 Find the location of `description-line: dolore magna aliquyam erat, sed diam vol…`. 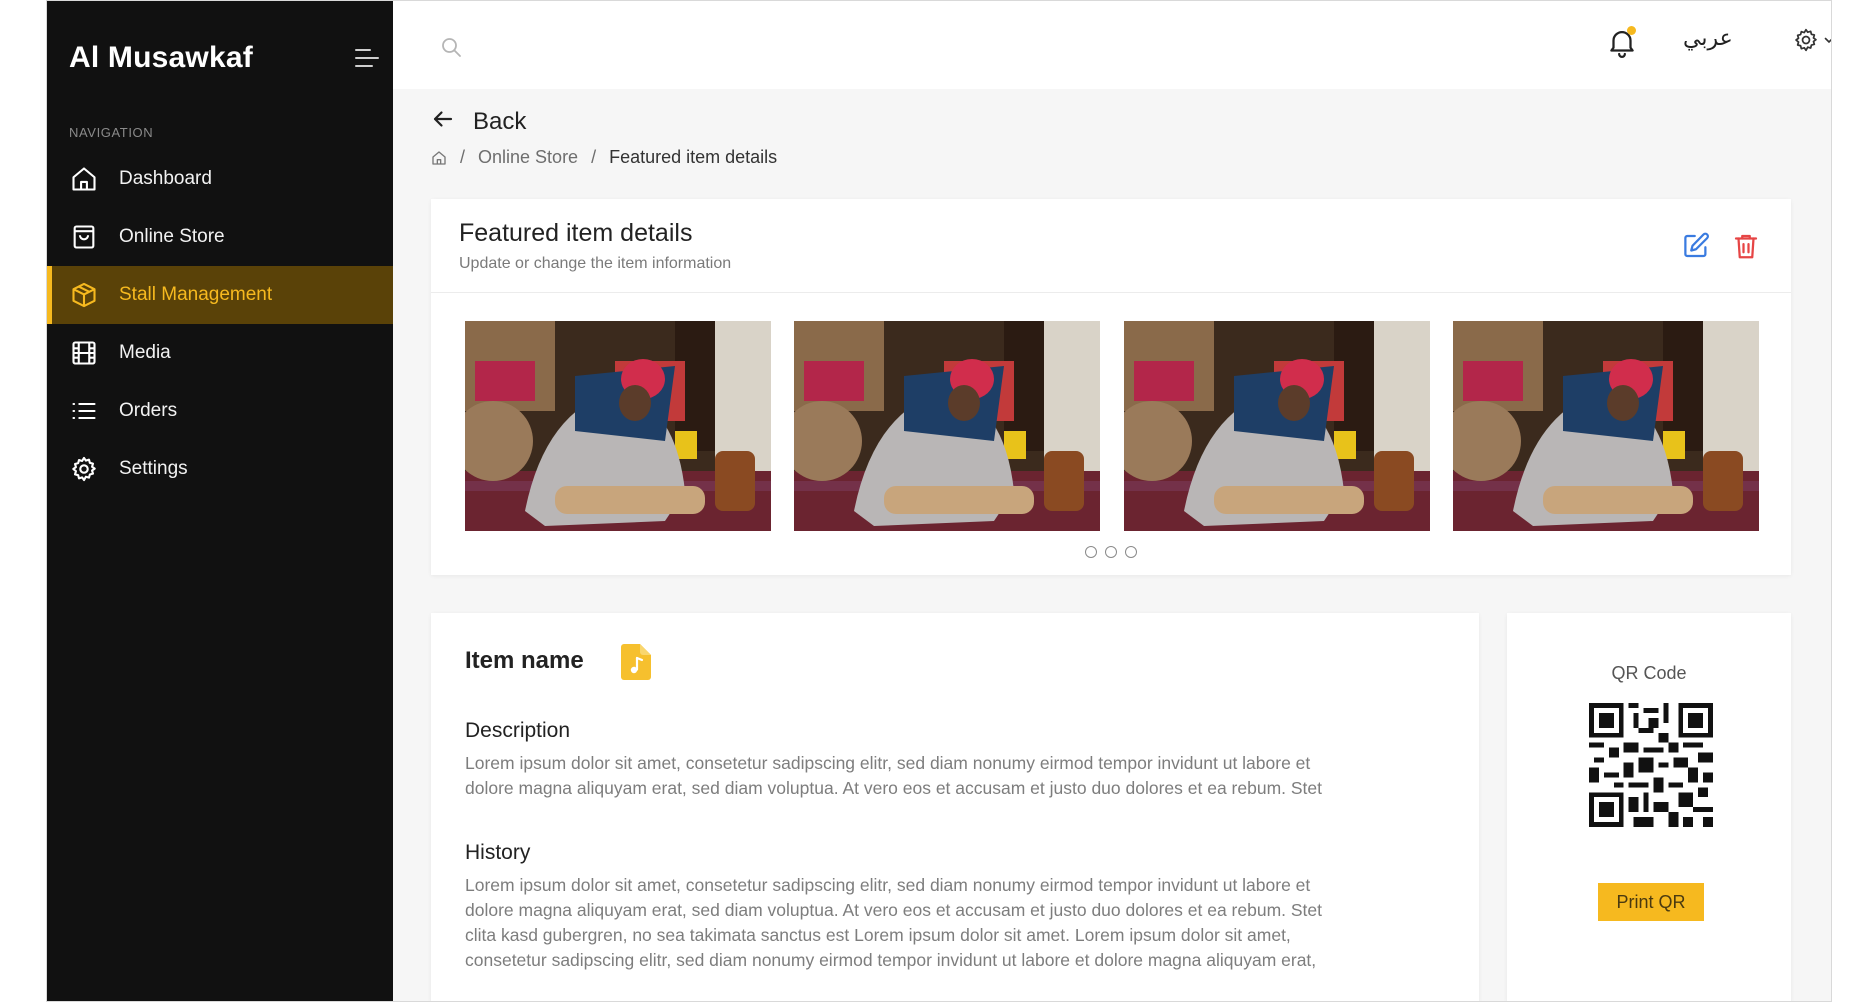

description-line: dolore magna aliquyam erat, sed diam vol… is located at coordinates (894, 788).